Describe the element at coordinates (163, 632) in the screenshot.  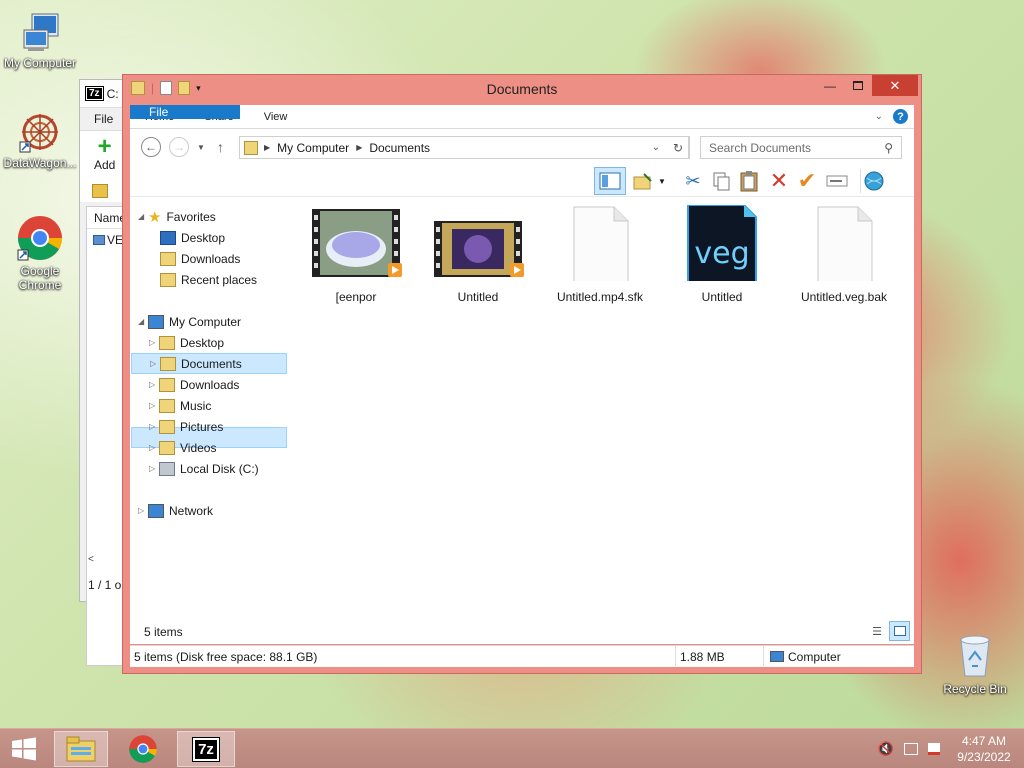
I see `items-count: 5 items` at that location.